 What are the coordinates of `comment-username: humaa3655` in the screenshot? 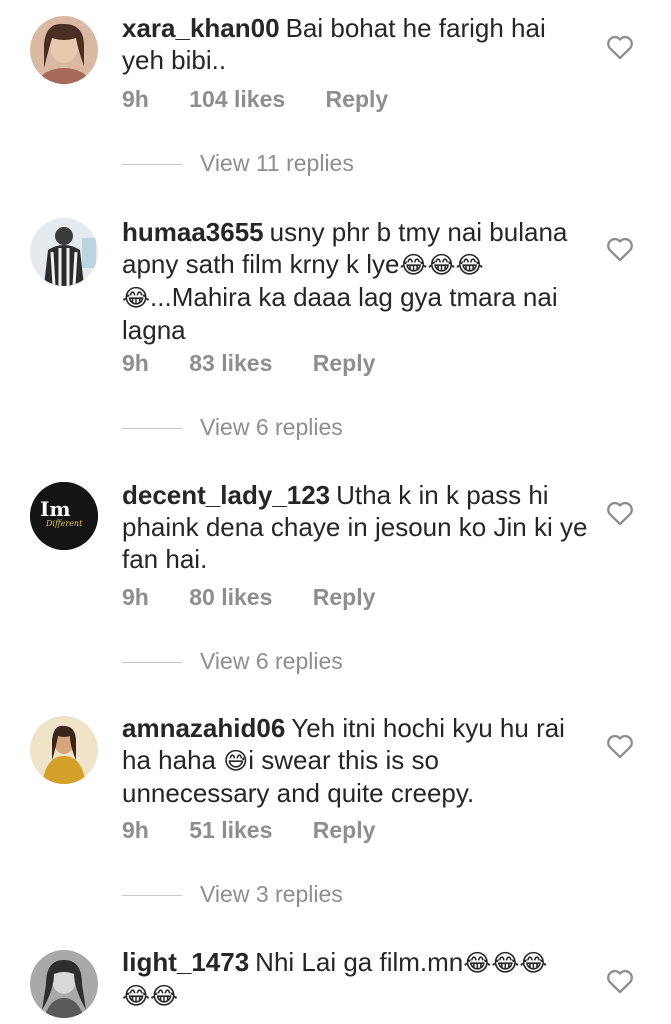 It's located at (193, 232).